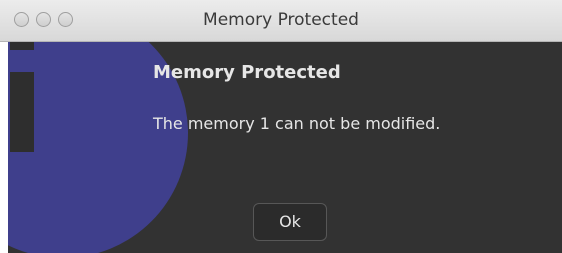 This screenshot has width=562, height=253. What do you see at coordinates (290, 222) in the screenshot?
I see `ok-button: Ok` at bounding box center [290, 222].